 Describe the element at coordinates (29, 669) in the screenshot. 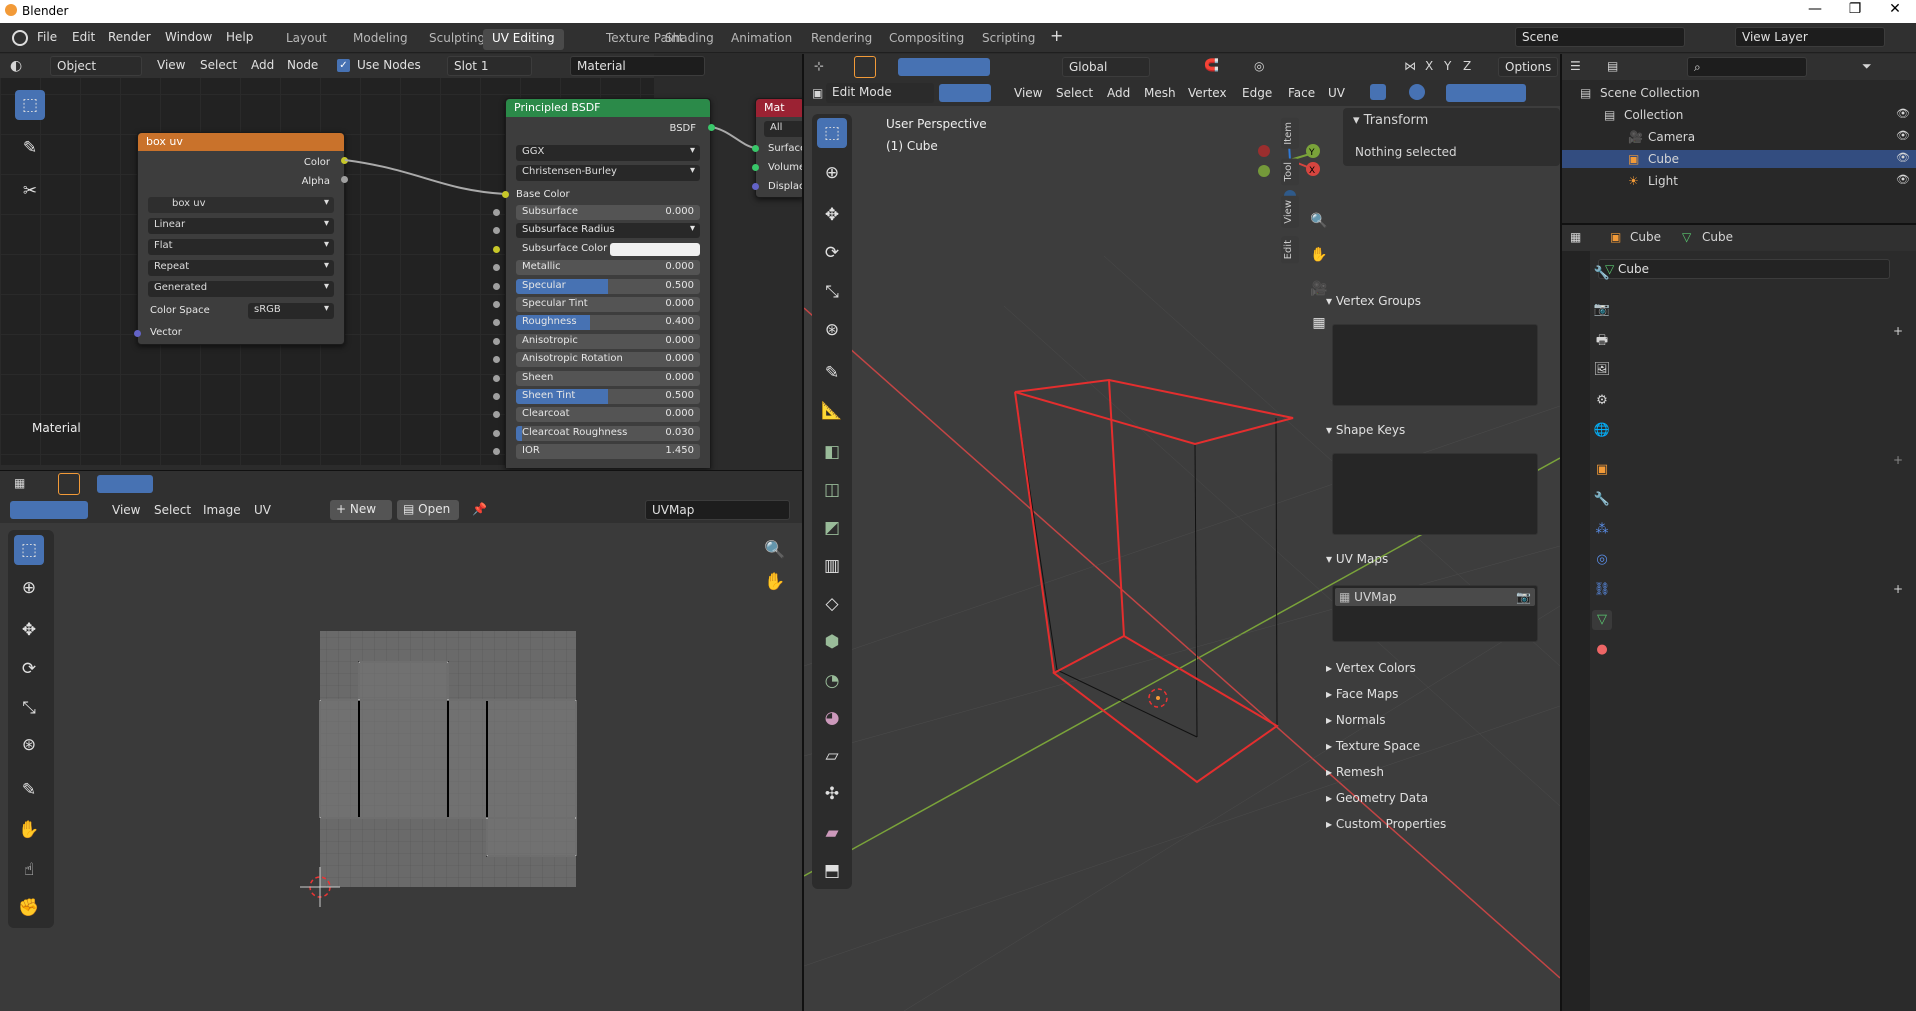

I see `rotate-tool-icon: ⟳` at that location.